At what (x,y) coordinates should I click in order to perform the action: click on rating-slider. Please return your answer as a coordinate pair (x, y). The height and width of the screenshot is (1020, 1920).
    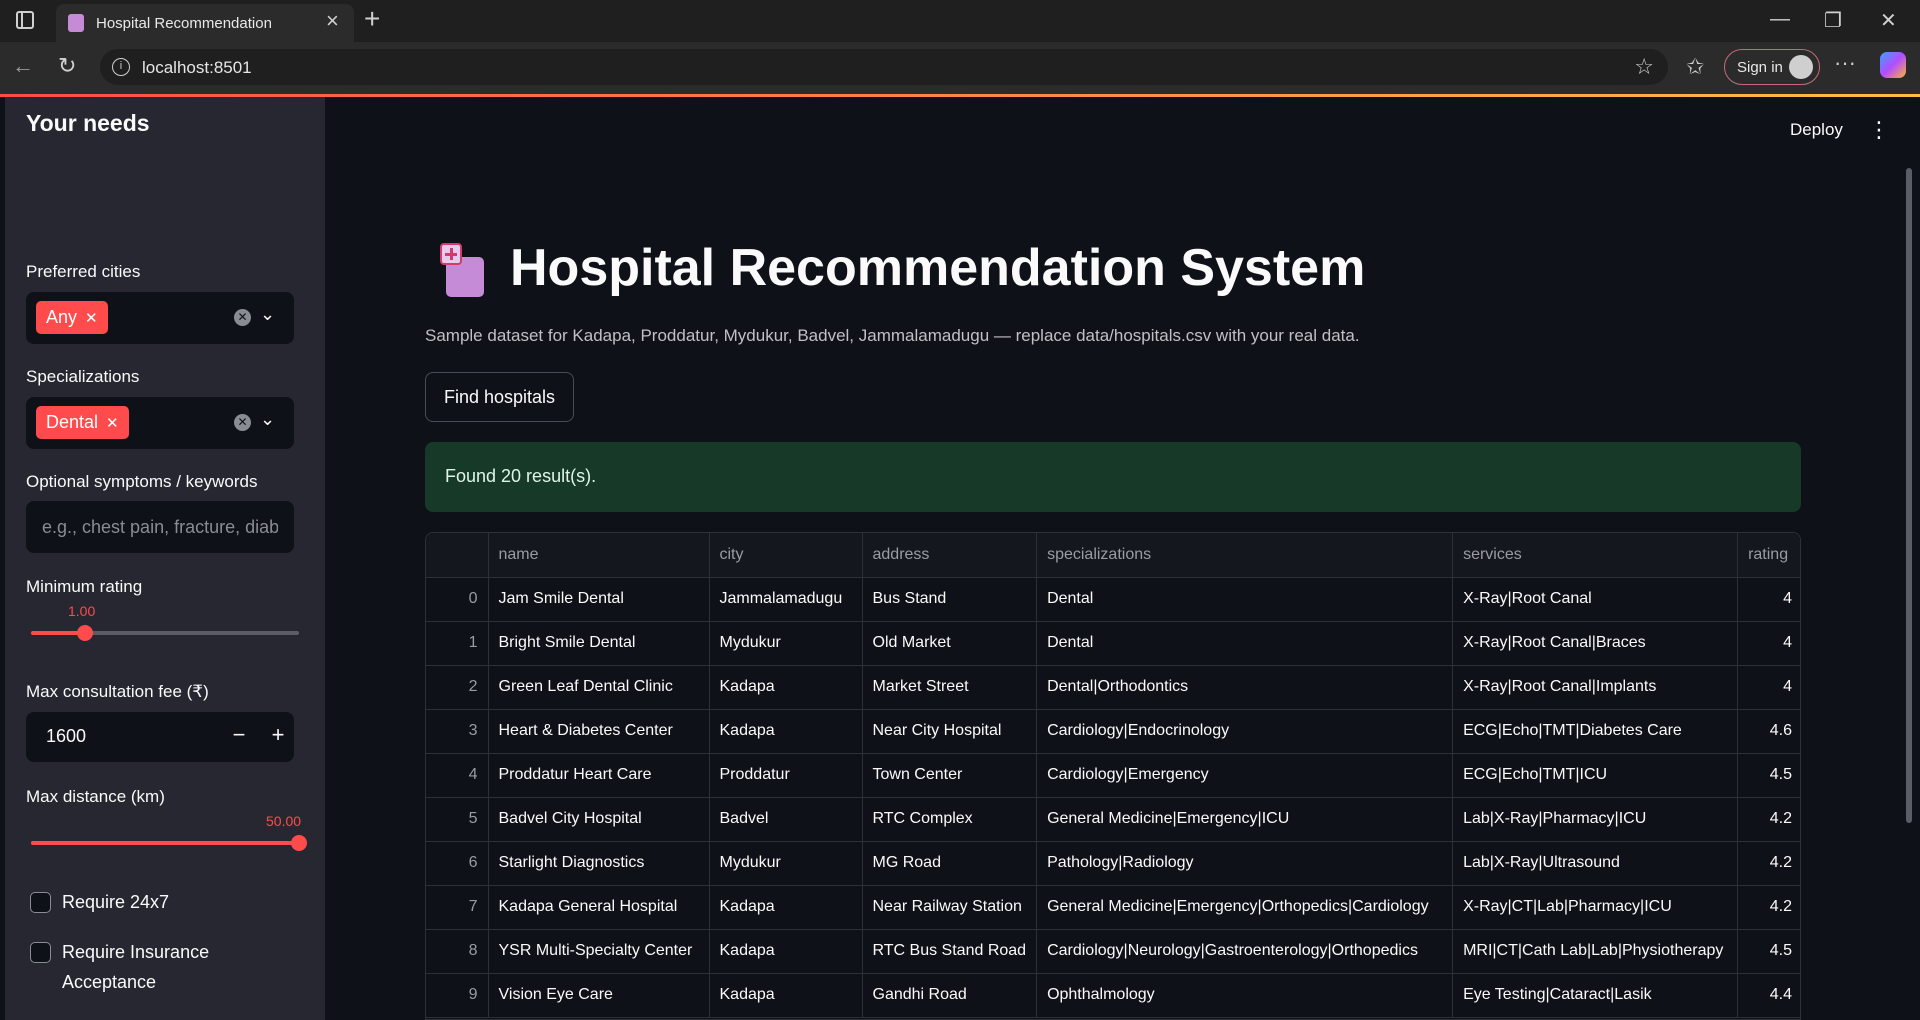
    Looking at the image, I should click on (165, 633).